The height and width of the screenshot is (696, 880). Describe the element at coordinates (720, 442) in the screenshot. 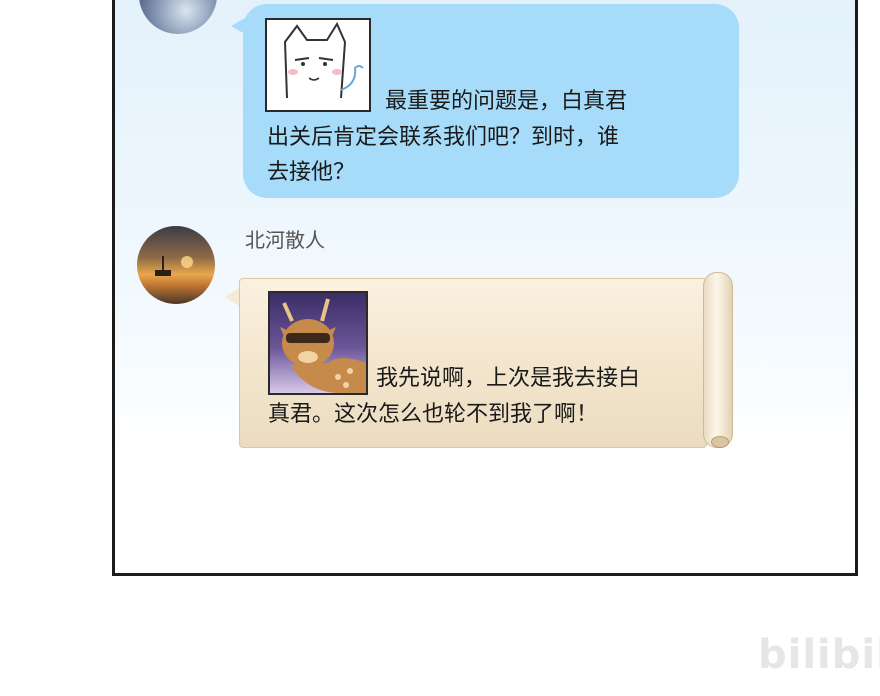

I see `scroll-roll-end` at that location.